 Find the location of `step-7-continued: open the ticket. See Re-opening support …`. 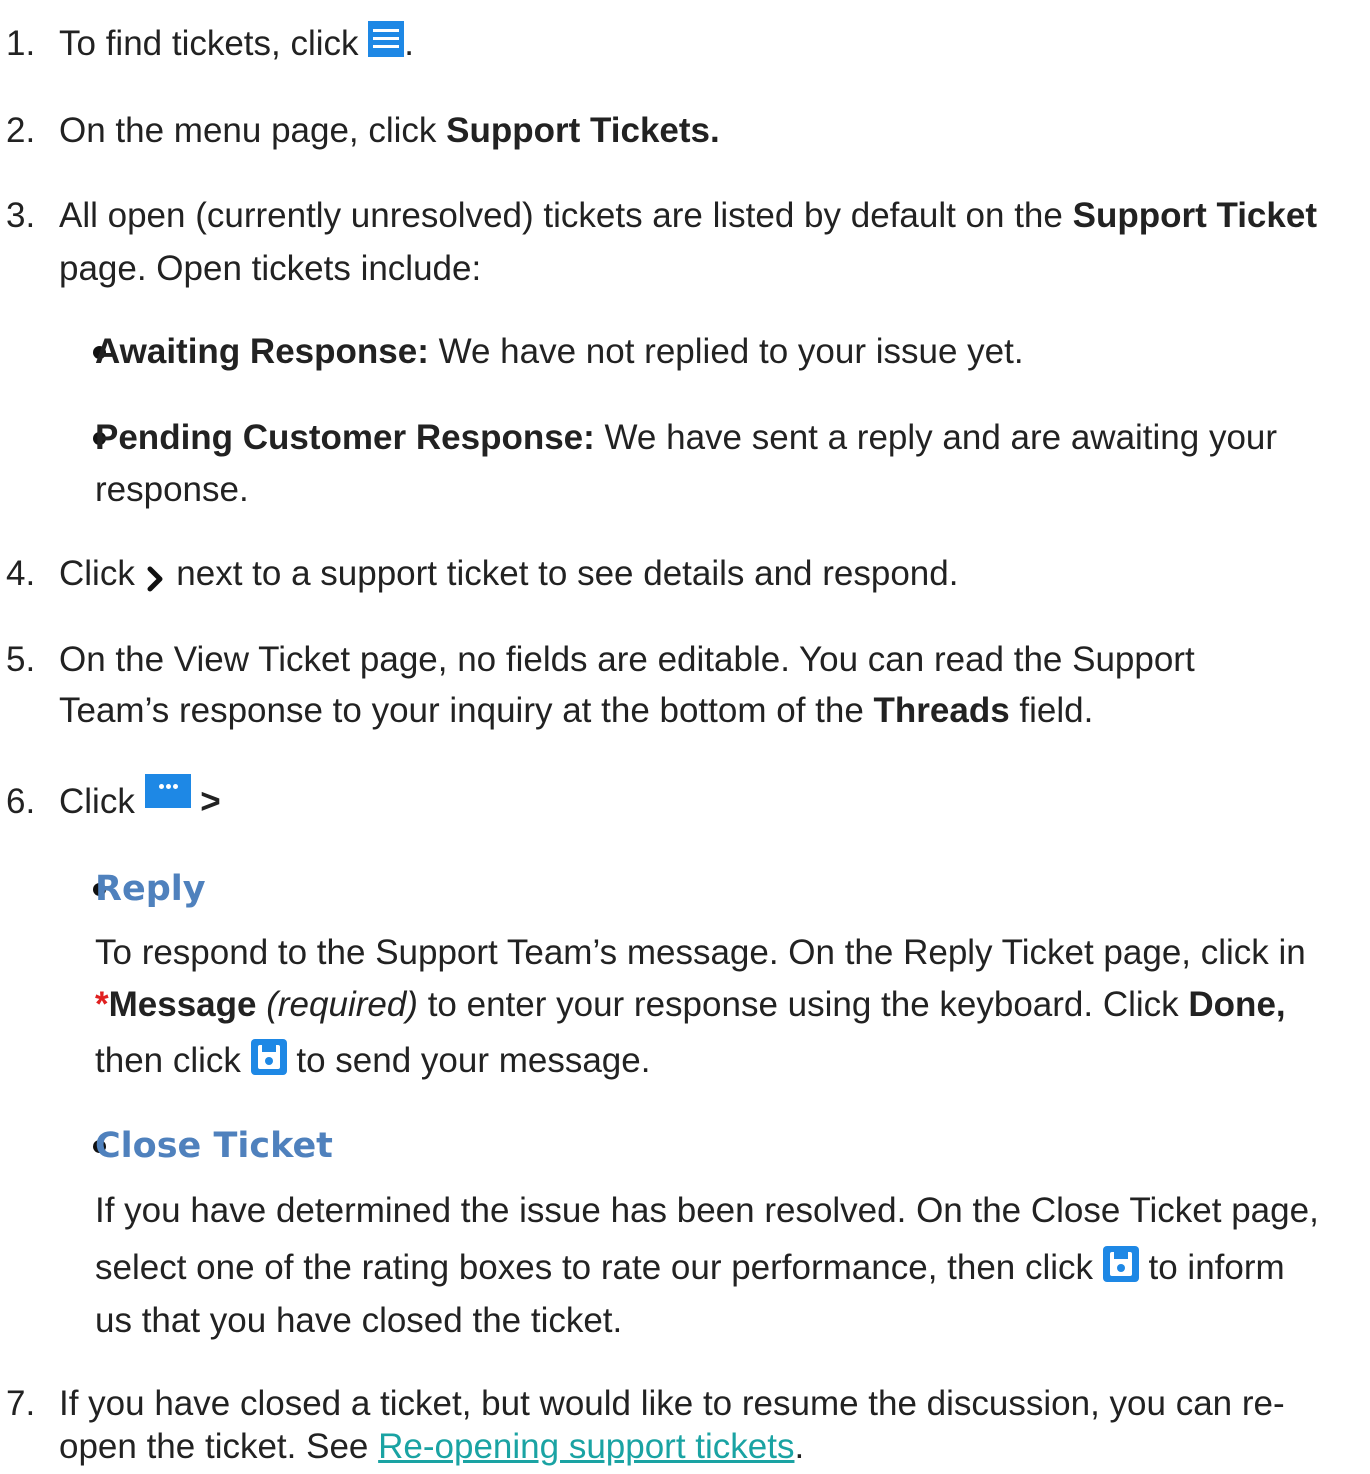

step-7-continued: open the ticket. See Re-opening support … is located at coordinates (432, 1446).